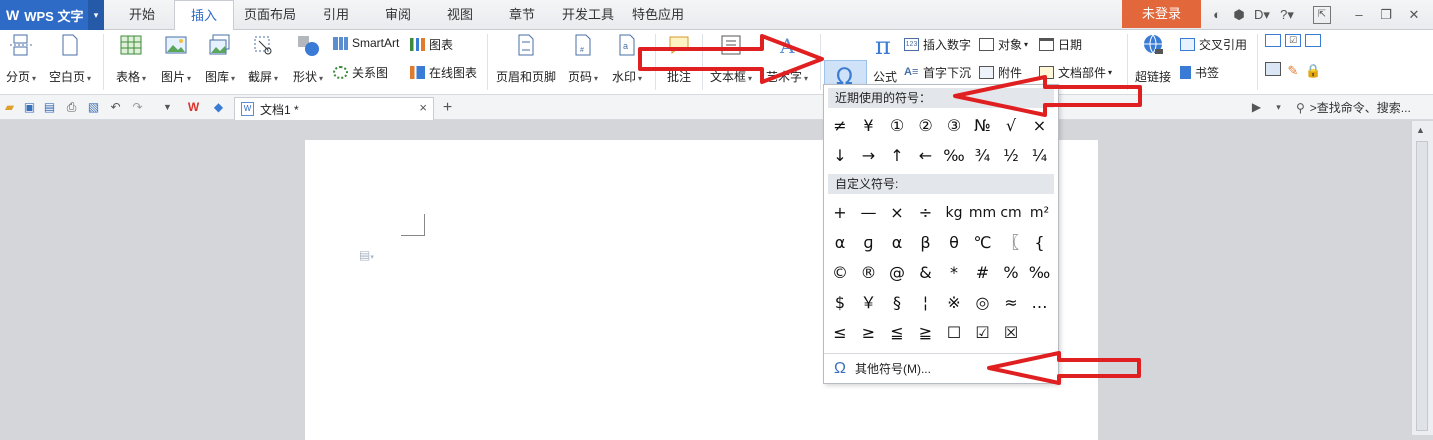 The height and width of the screenshot is (440, 1433). I want to click on save-icon: ▣, so click(29, 107).